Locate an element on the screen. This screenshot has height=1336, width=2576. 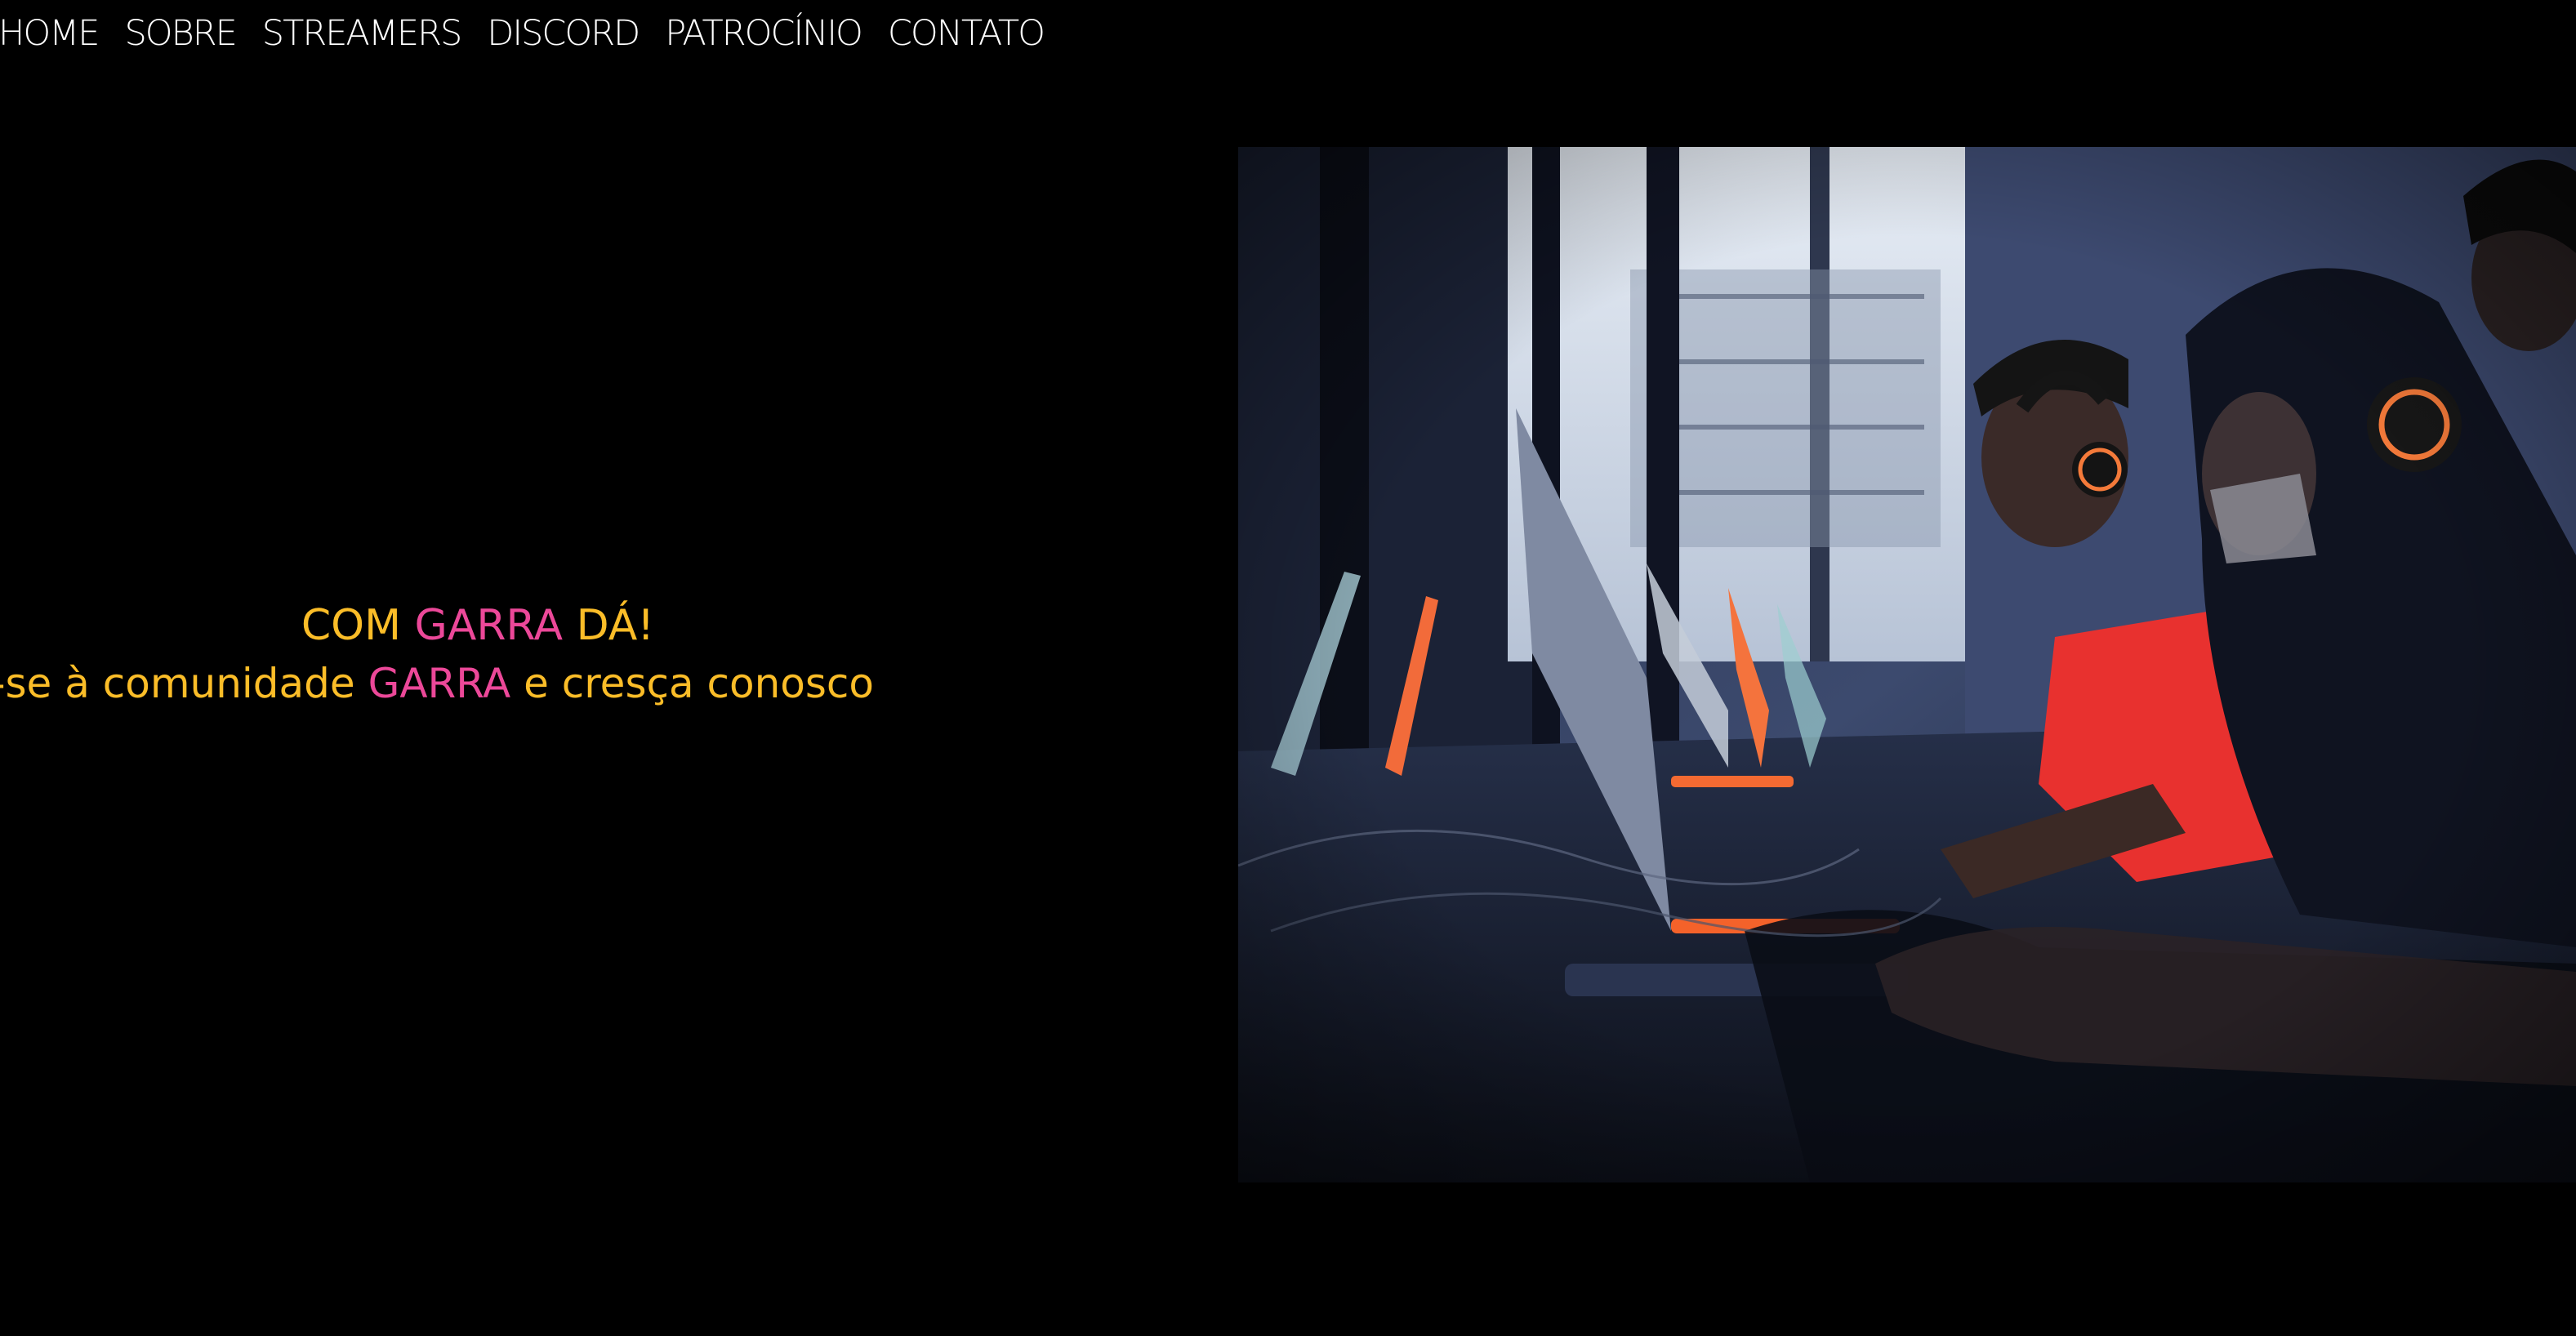
hero-headline-accent: GARRA is located at coordinates (489, 625).